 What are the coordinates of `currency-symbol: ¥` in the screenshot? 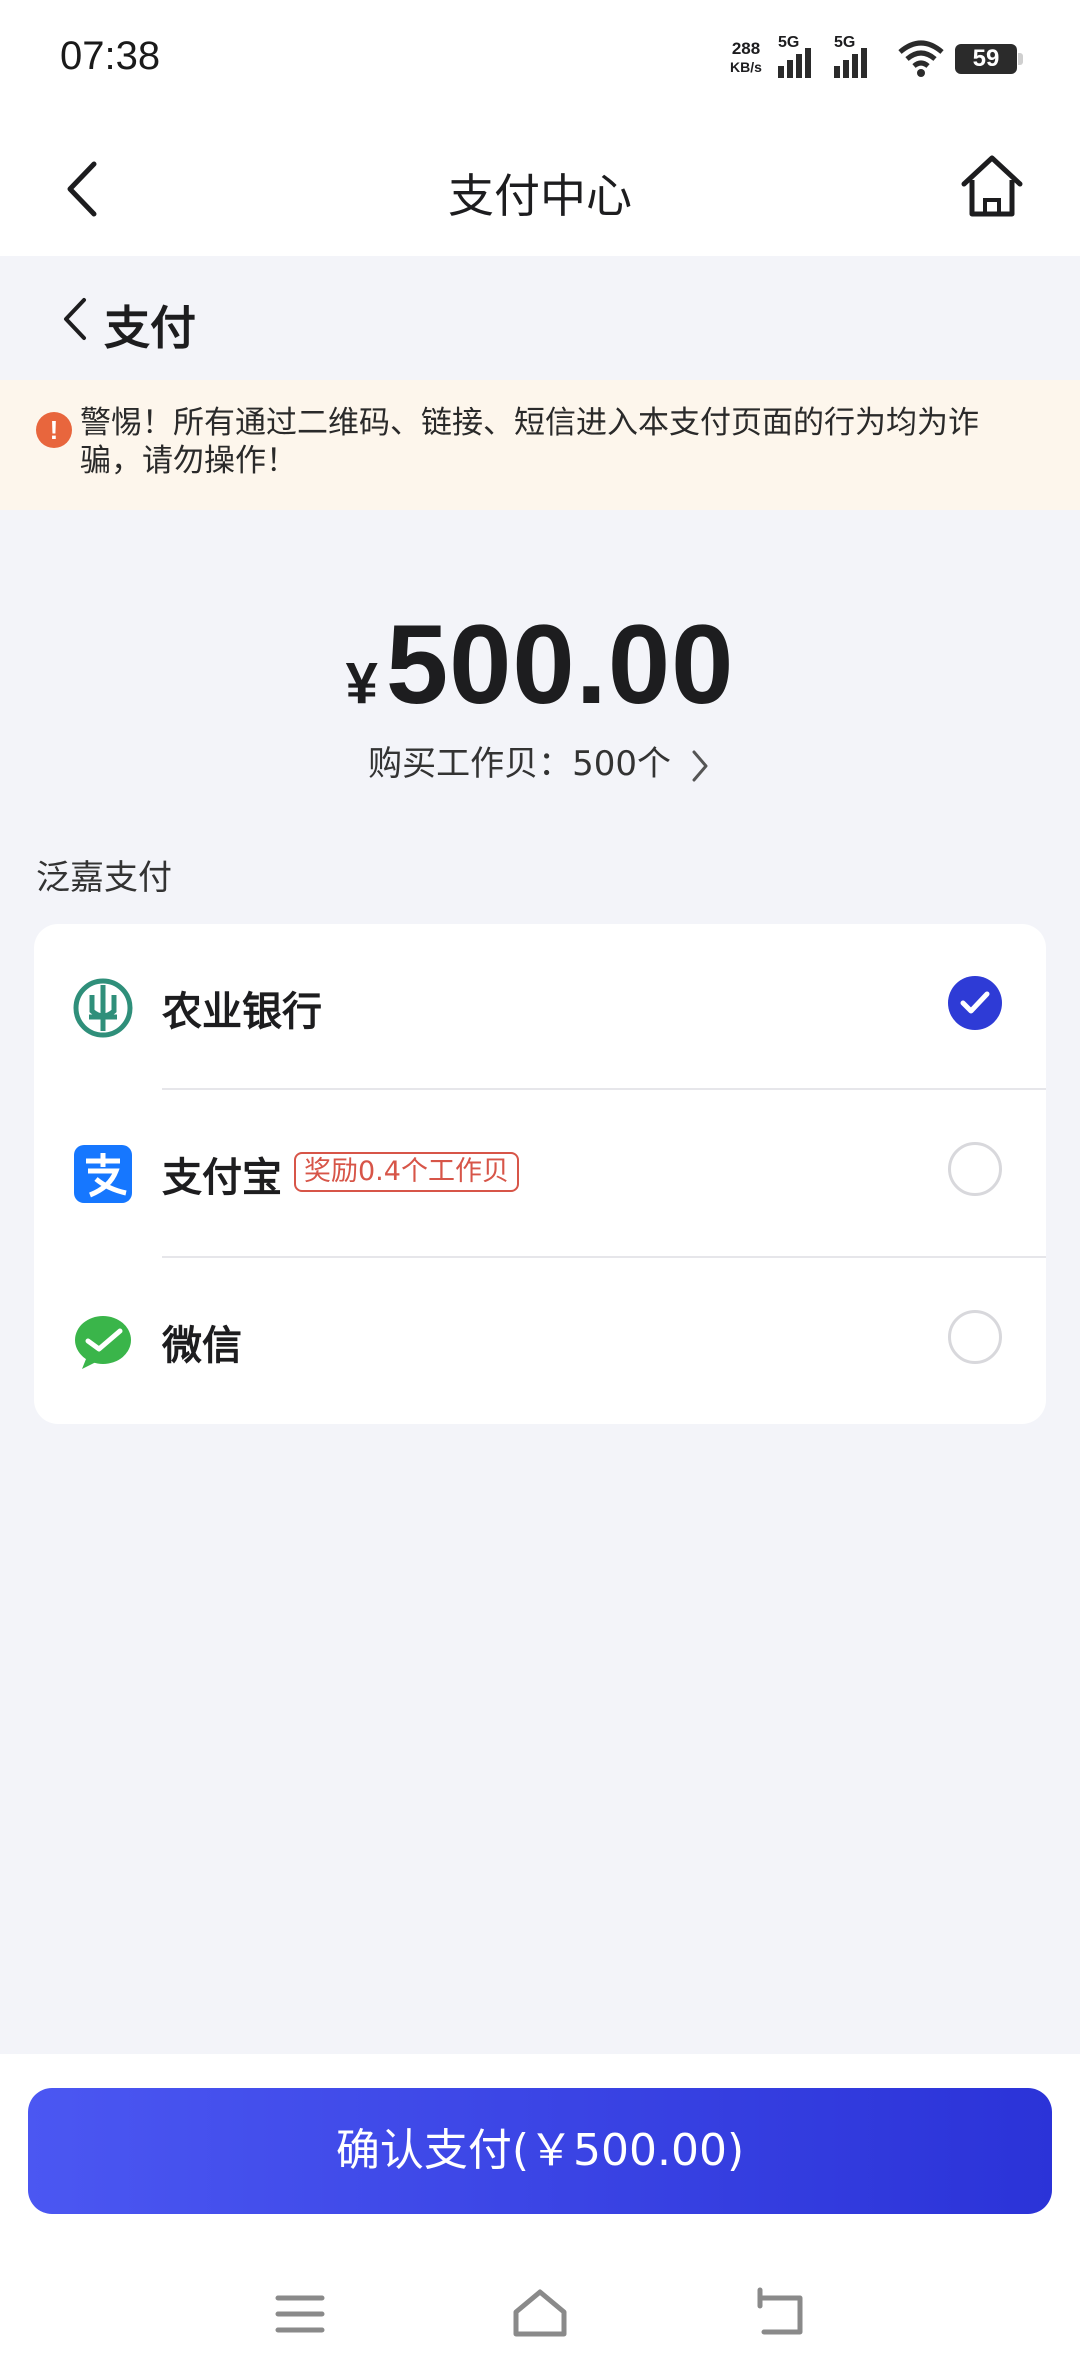 It's located at (361, 683).